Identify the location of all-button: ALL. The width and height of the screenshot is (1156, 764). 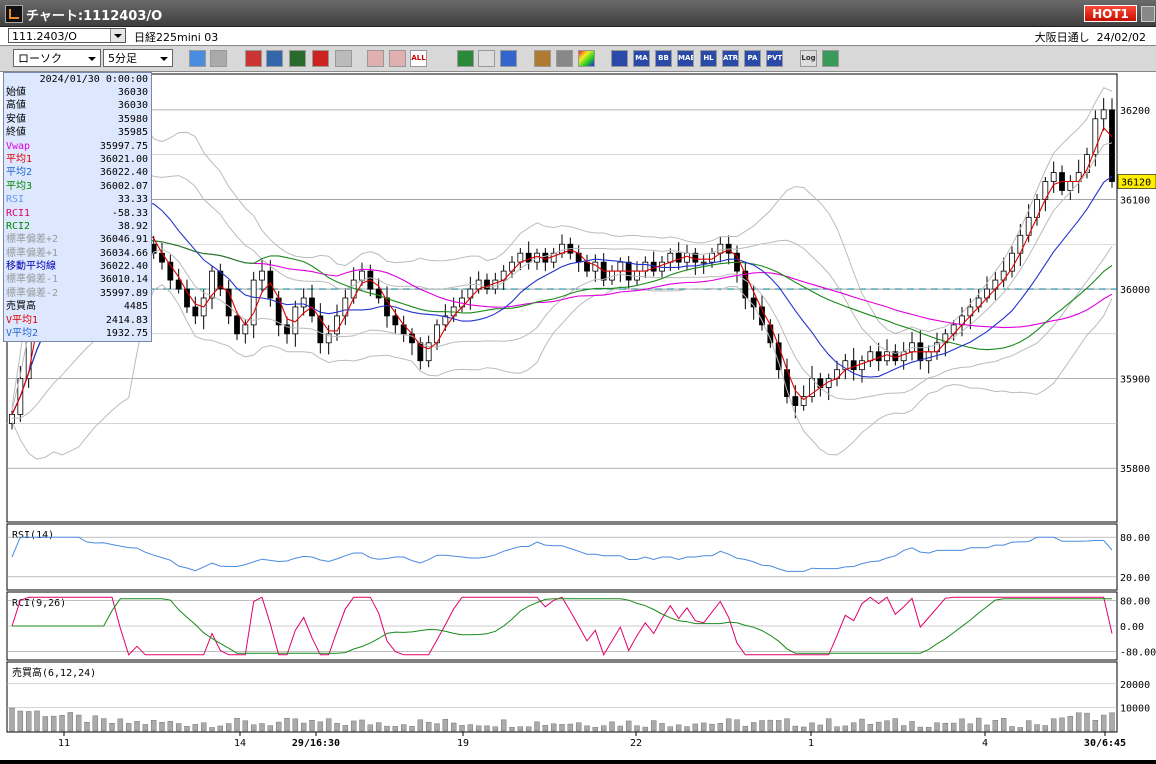
(418, 58).